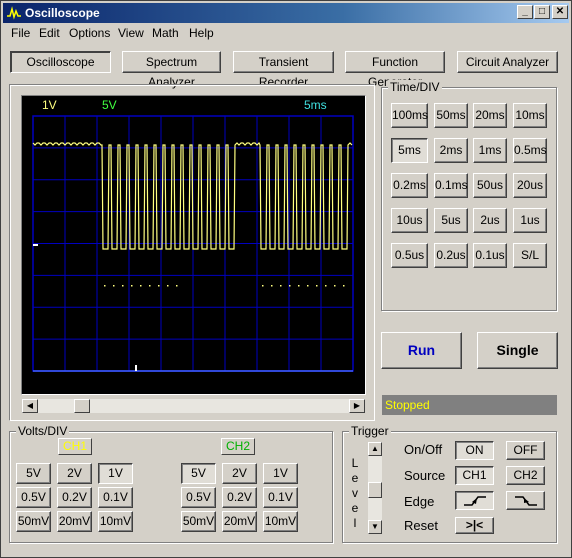 This screenshot has width=572, height=558. Describe the element at coordinates (451, 150) in the screenshot. I see `timediv-button: 2ms` at that location.